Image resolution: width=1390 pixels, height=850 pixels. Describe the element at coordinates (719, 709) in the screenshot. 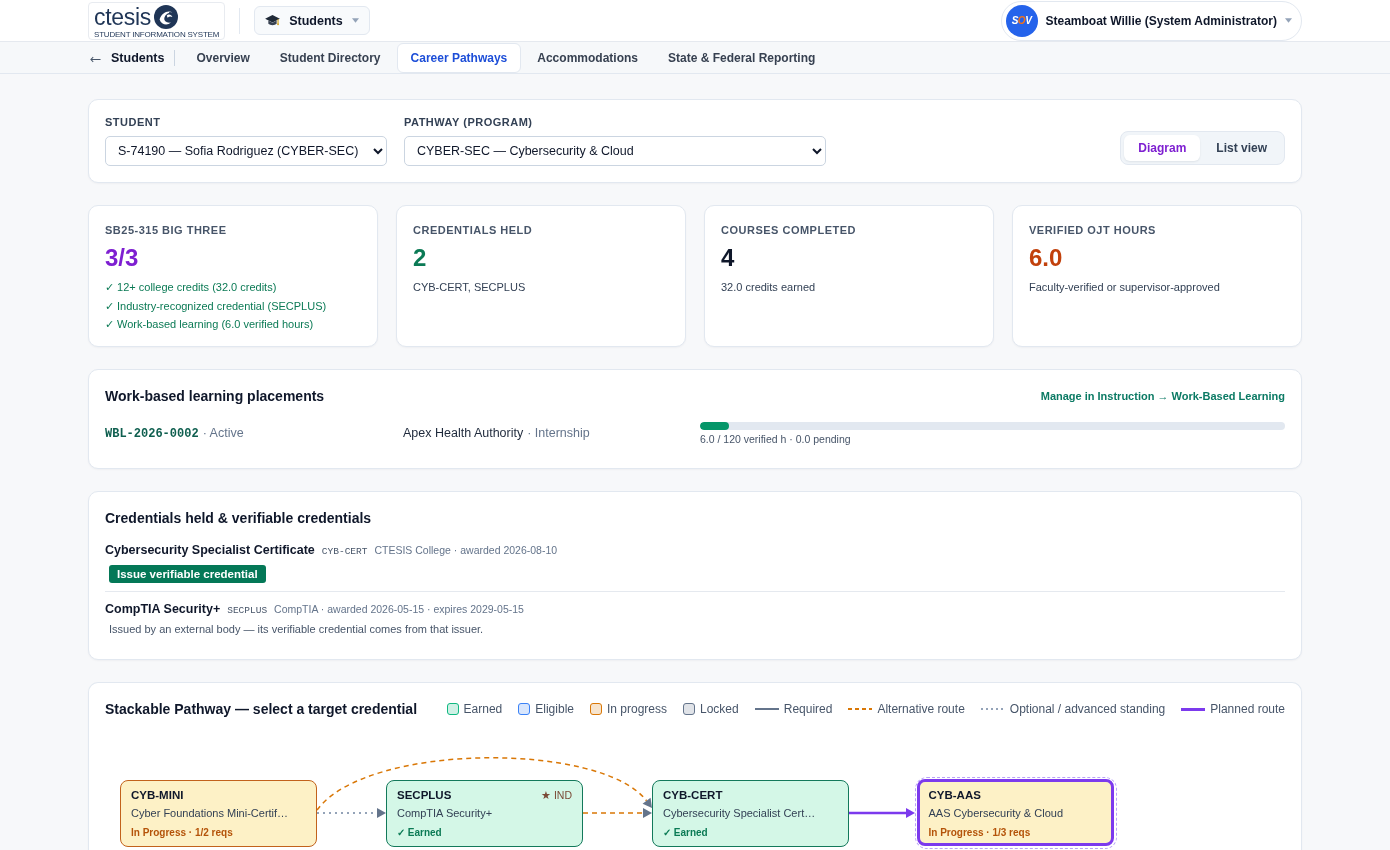

I see `legend-label: Locked` at that location.